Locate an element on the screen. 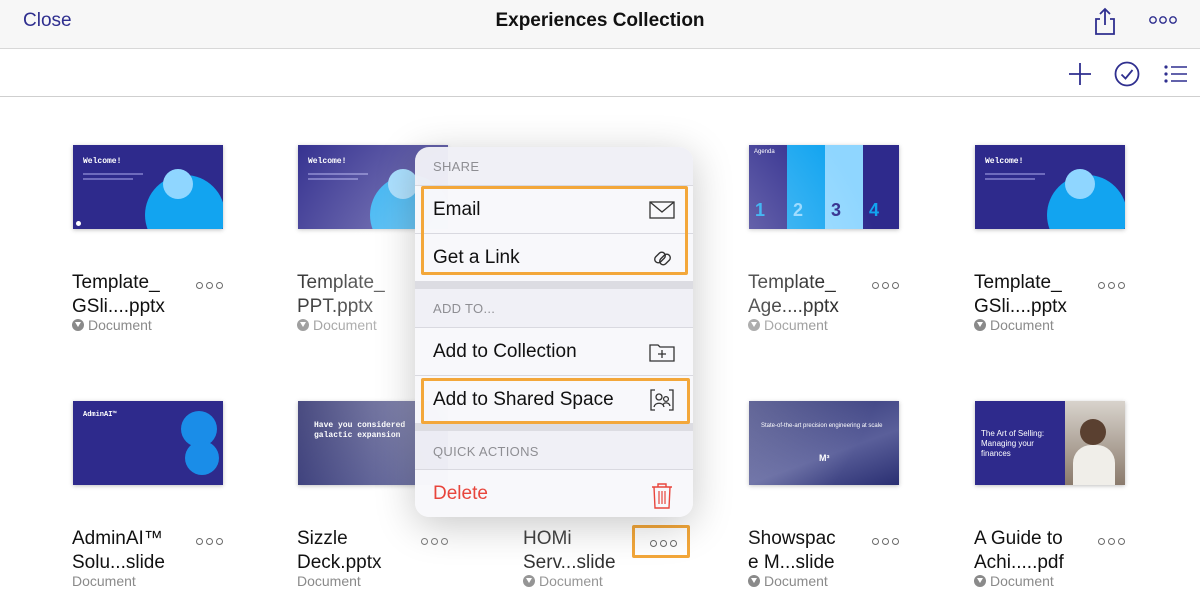 The height and width of the screenshot is (601, 1200). add-to-shared-space-menu-item: Add to Shared Space is located at coordinates (554, 399).